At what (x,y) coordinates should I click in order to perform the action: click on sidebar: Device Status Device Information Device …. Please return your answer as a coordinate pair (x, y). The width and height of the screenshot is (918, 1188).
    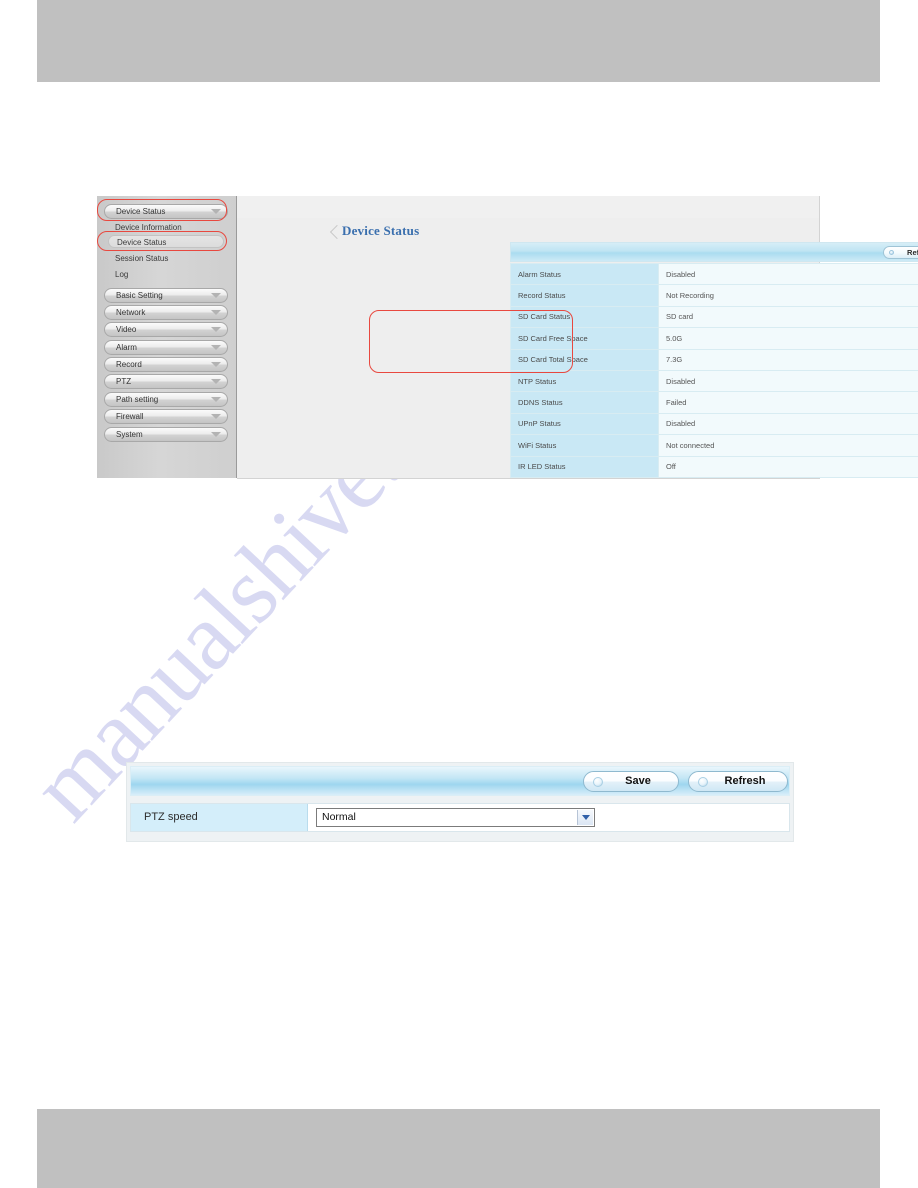
    Looking at the image, I should click on (167, 337).